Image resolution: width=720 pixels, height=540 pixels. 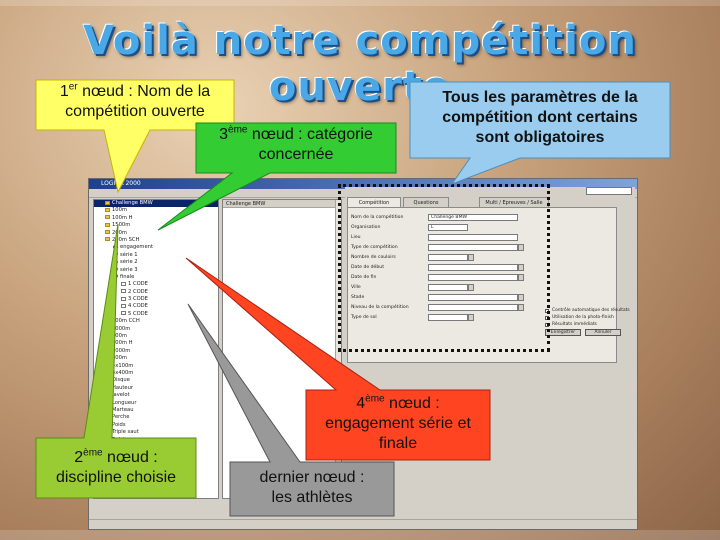 What do you see at coordinates (361, 403) in the screenshot?
I see `callout-fourth-node-num: 4` at bounding box center [361, 403].